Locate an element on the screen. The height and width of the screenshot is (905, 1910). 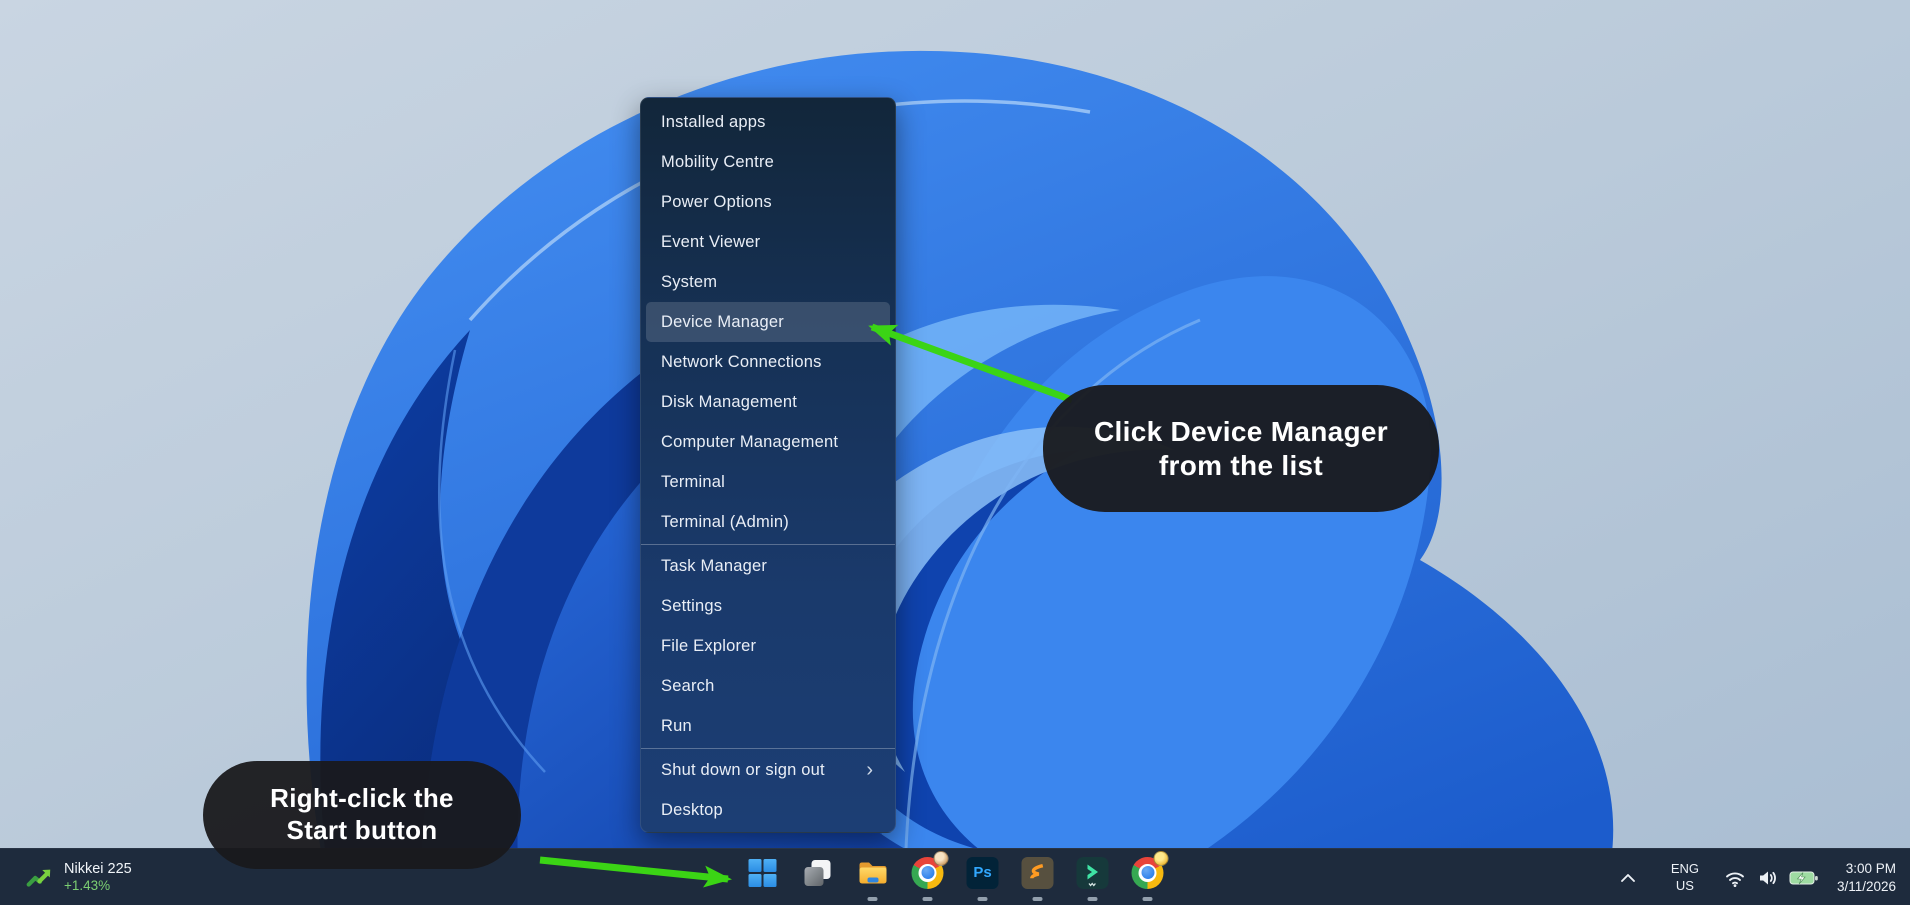
menu-item-label: File Explorer is located at coordinates (709, 645).